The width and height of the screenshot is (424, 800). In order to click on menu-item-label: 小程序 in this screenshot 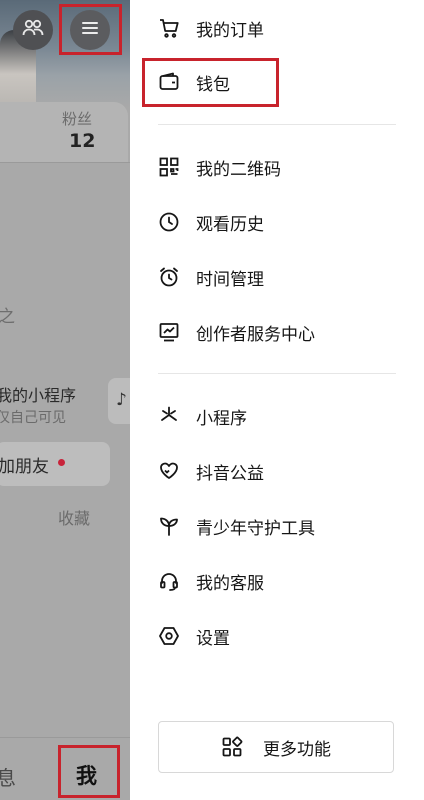, I will do `click(221, 418)`.